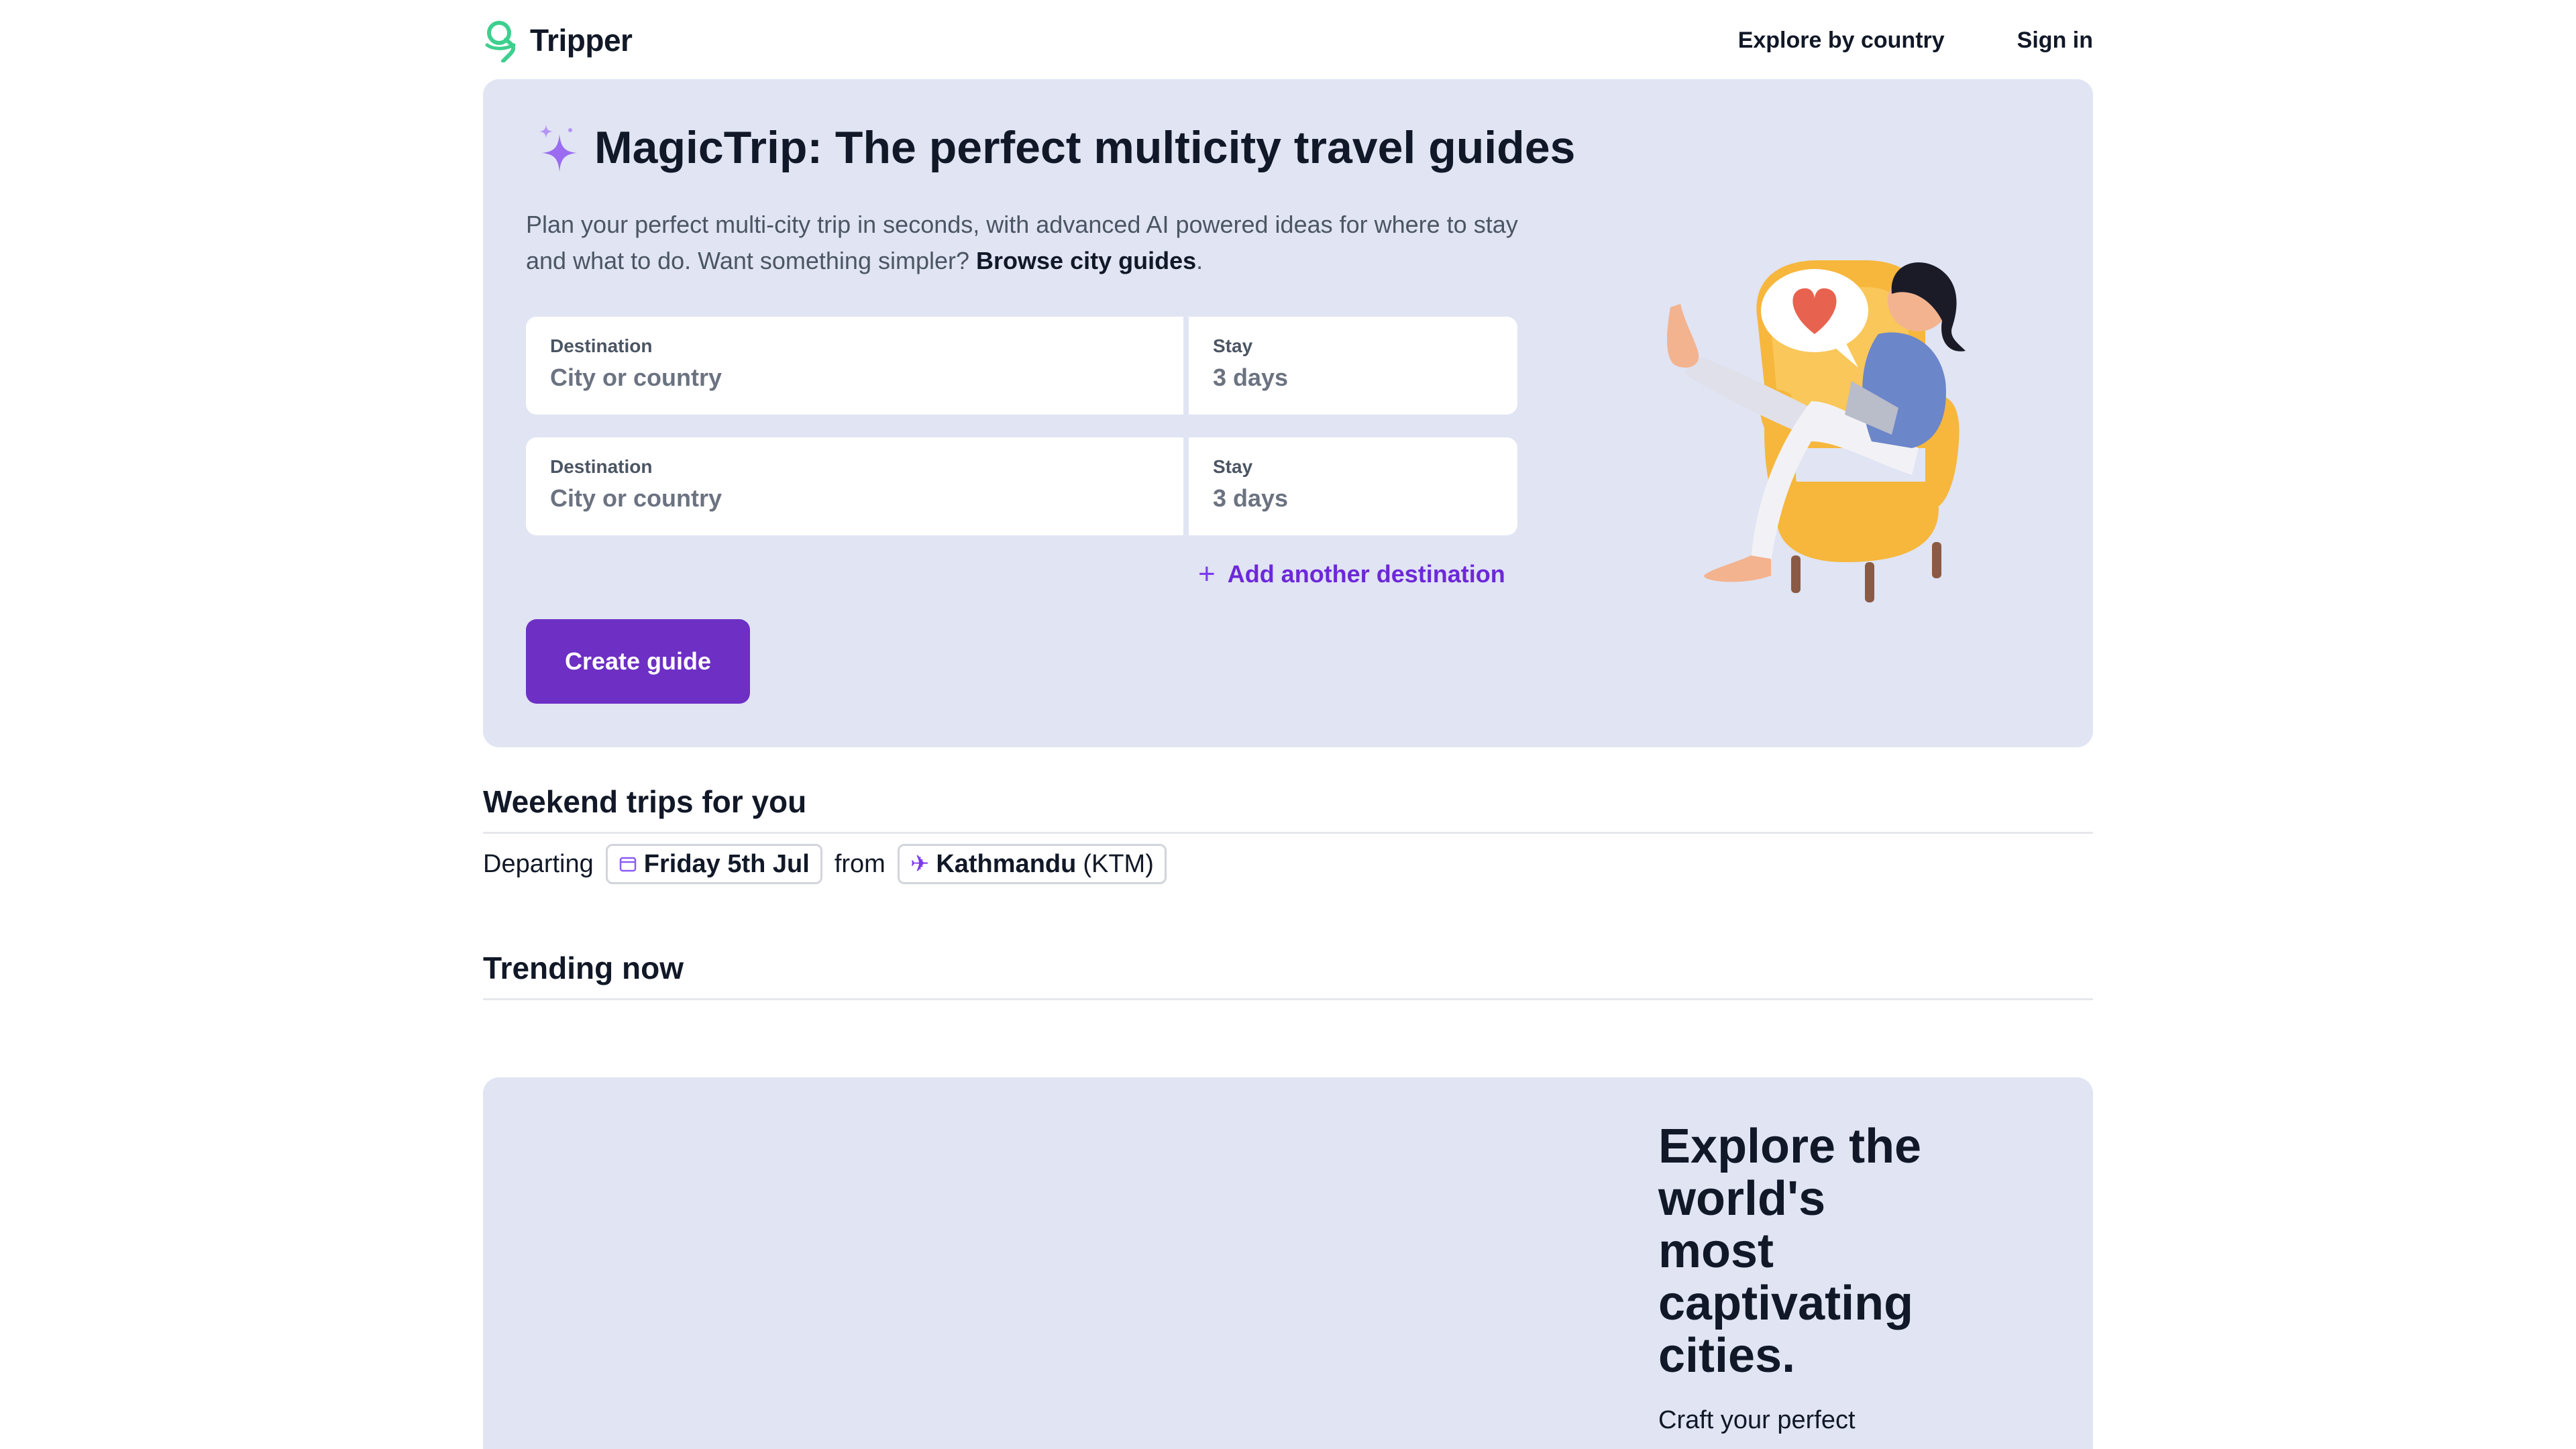 The width and height of the screenshot is (2576, 1449). Describe the element at coordinates (581, 40) in the screenshot. I see `logo-text: Tripper` at that location.